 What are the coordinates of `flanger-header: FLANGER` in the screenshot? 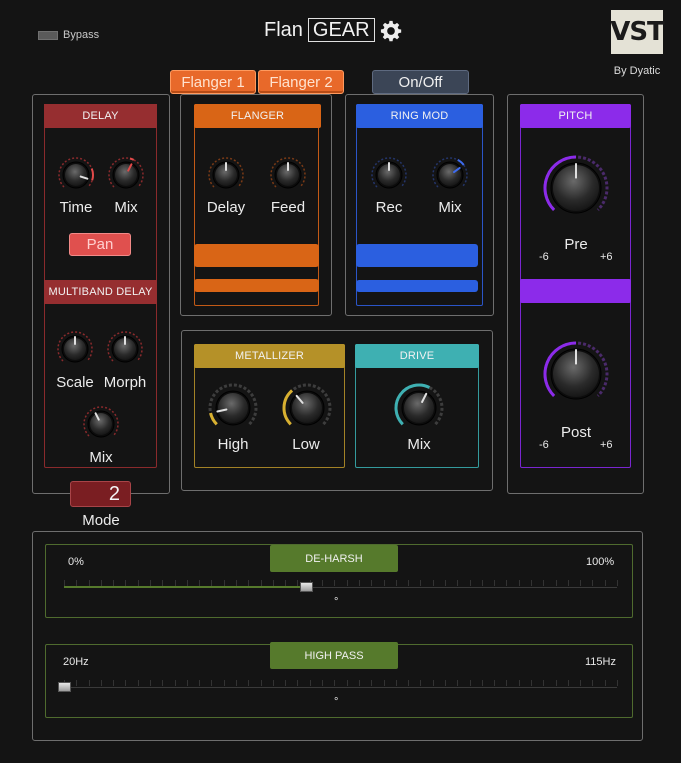 It's located at (257, 116).